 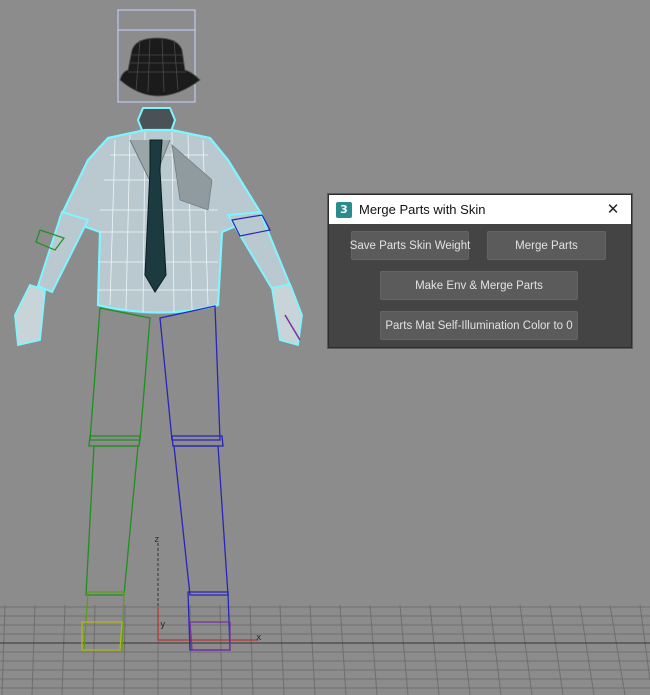 I want to click on left-leg-wireframe, so click(x=116, y=479).